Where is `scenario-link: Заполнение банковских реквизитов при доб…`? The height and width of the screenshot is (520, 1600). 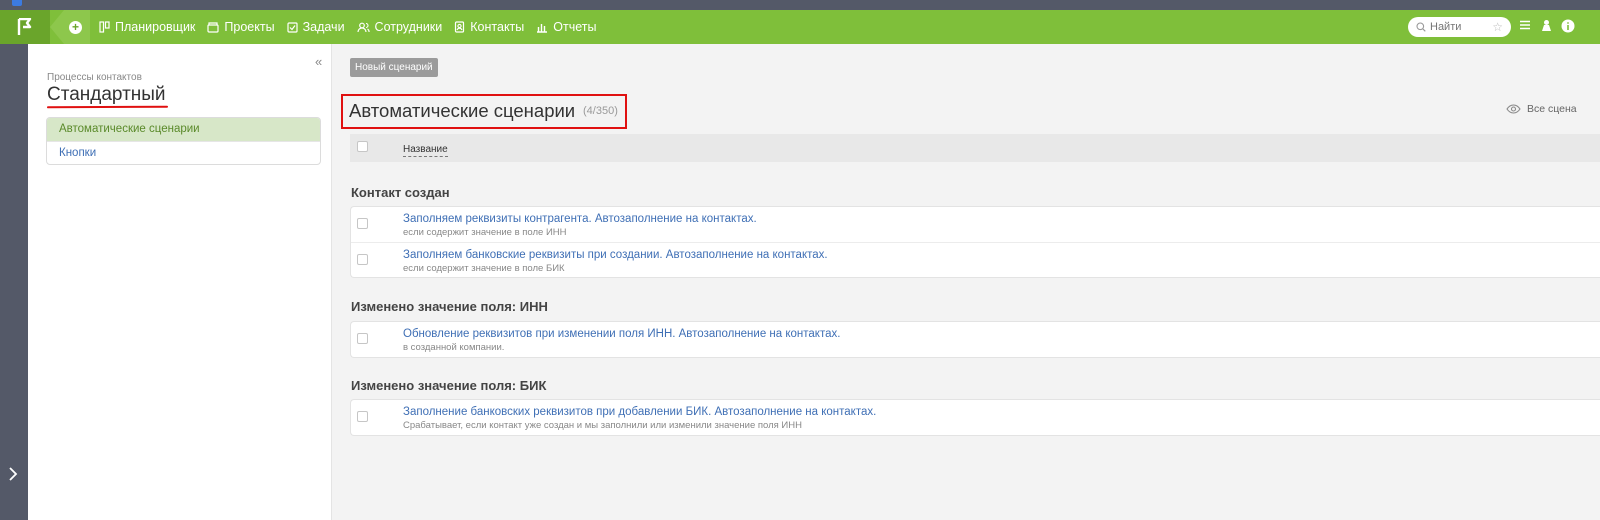
scenario-link: Заполнение банковских реквизитов при доб… is located at coordinates (639, 412).